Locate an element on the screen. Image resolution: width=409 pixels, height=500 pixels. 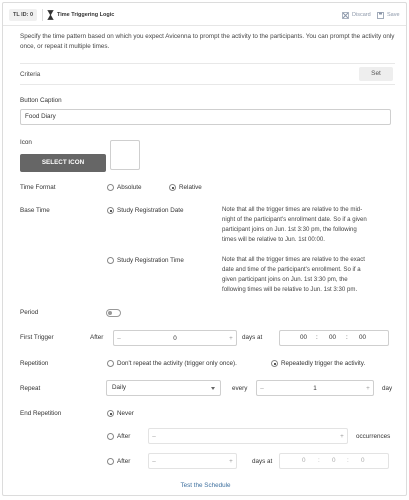
end-repetition-days-stepper: – + is located at coordinates (192, 461).